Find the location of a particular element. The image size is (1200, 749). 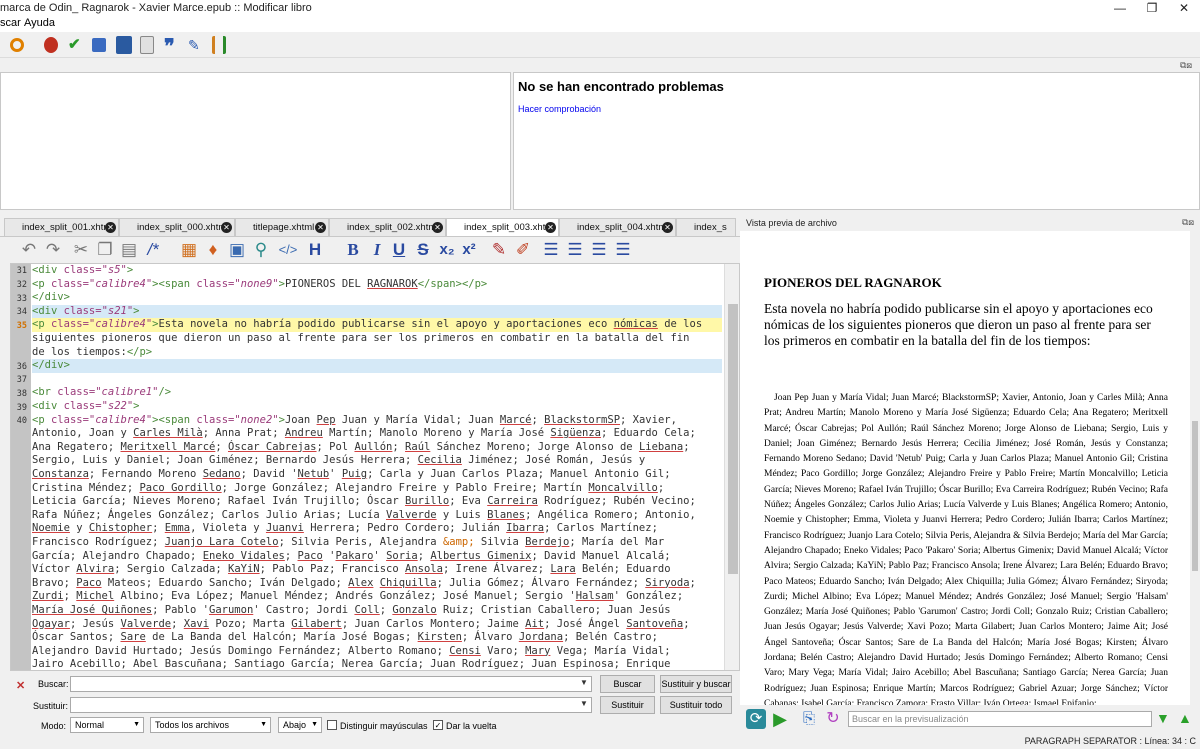

report-icon is located at coordinates (147, 45).